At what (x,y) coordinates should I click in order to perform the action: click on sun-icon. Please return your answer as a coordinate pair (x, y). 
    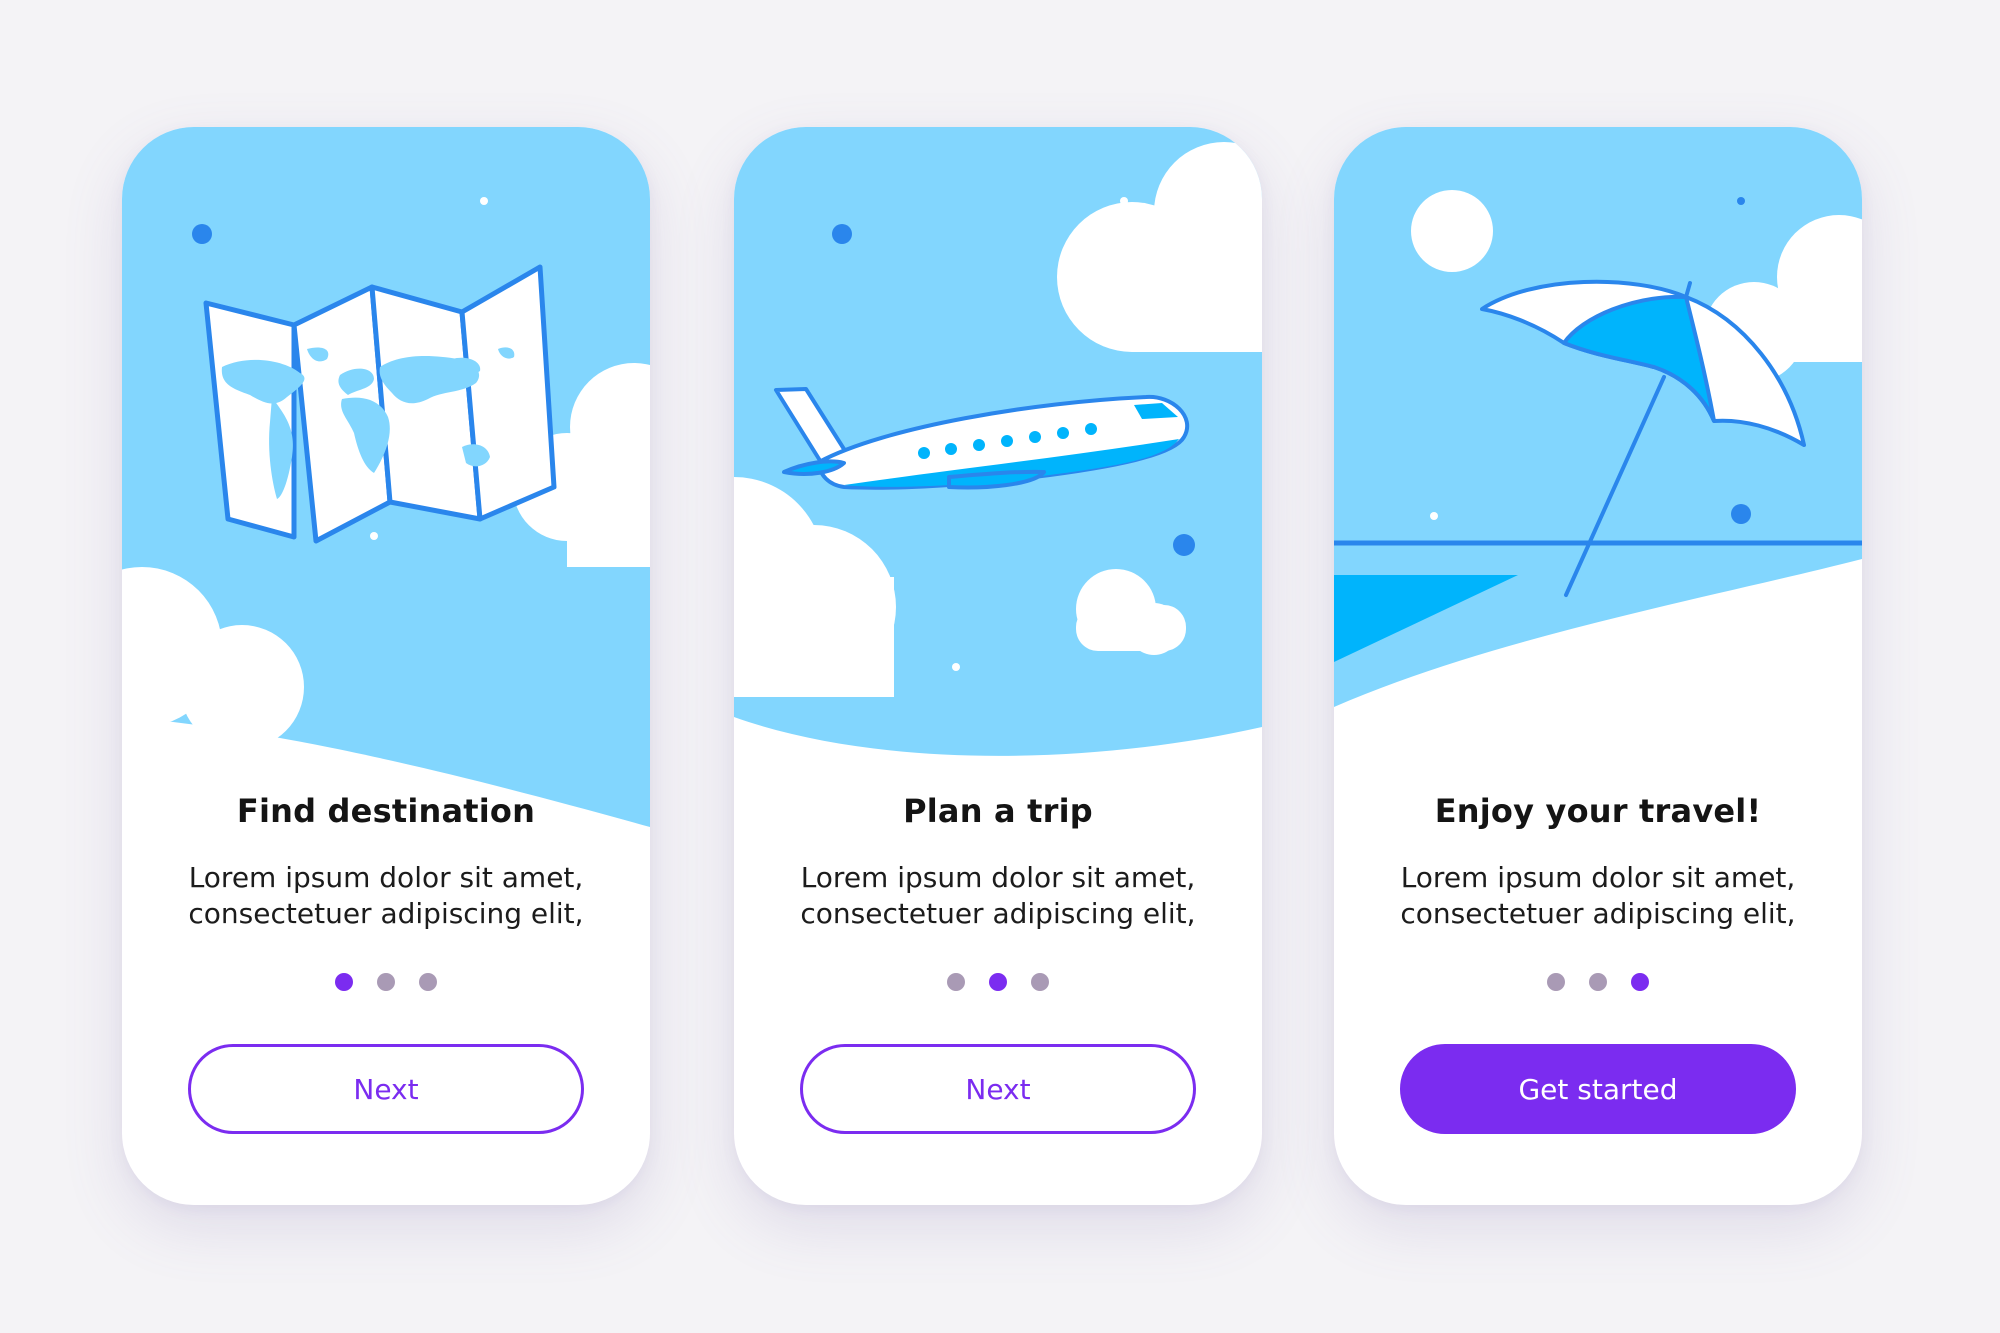
    Looking at the image, I should click on (1452, 231).